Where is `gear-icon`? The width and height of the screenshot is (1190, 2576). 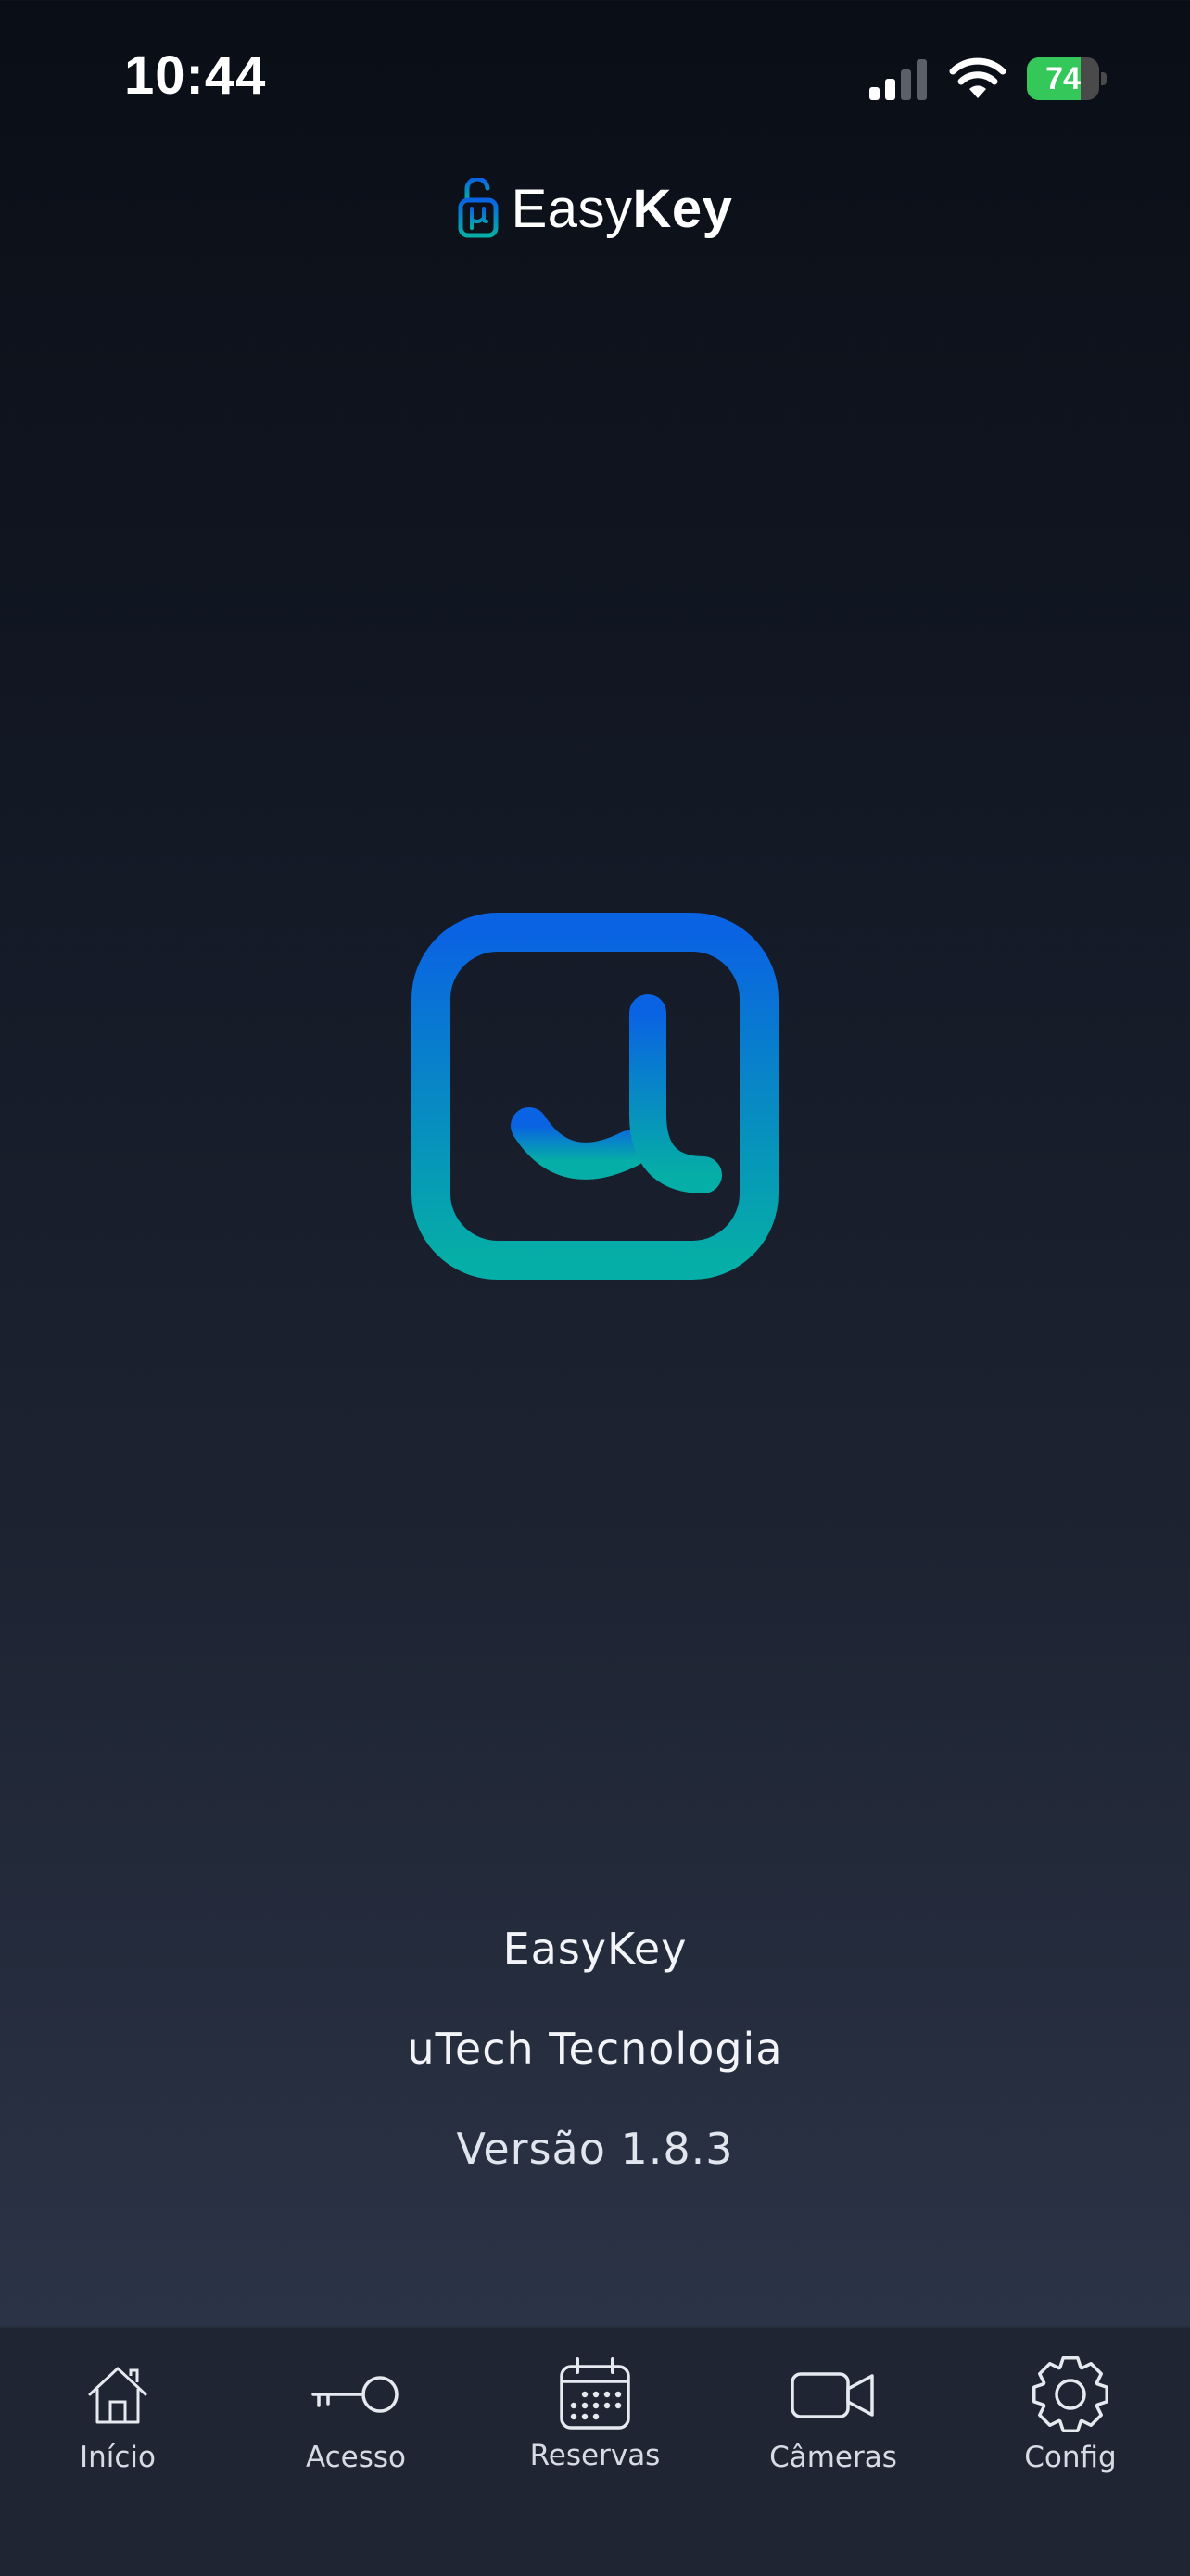 gear-icon is located at coordinates (1070, 2394).